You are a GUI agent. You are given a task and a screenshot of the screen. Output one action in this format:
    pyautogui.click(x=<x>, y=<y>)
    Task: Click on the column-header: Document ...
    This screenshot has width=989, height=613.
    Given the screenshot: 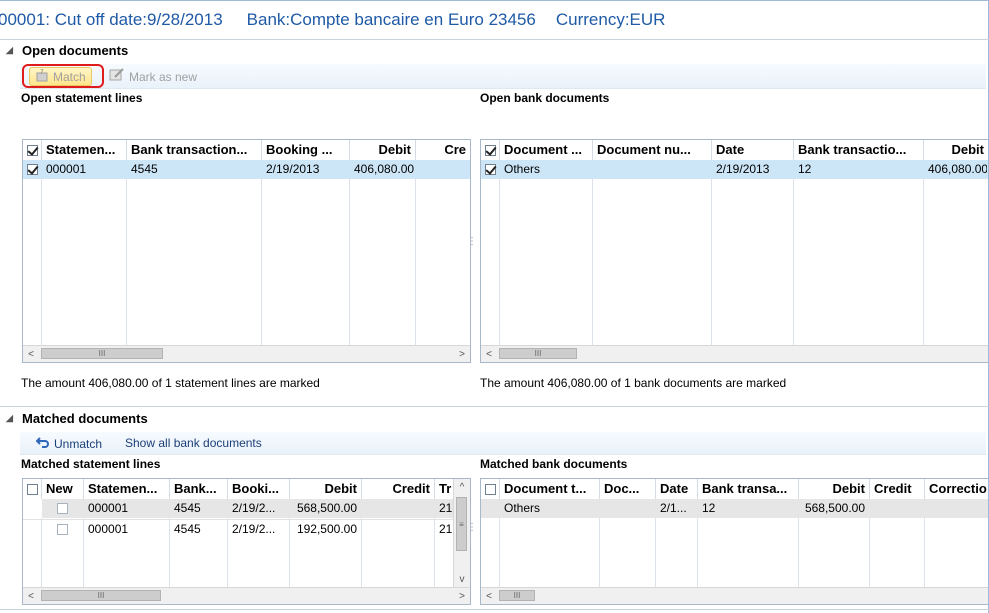 What is the action you would take?
    pyautogui.click(x=546, y=150)
    